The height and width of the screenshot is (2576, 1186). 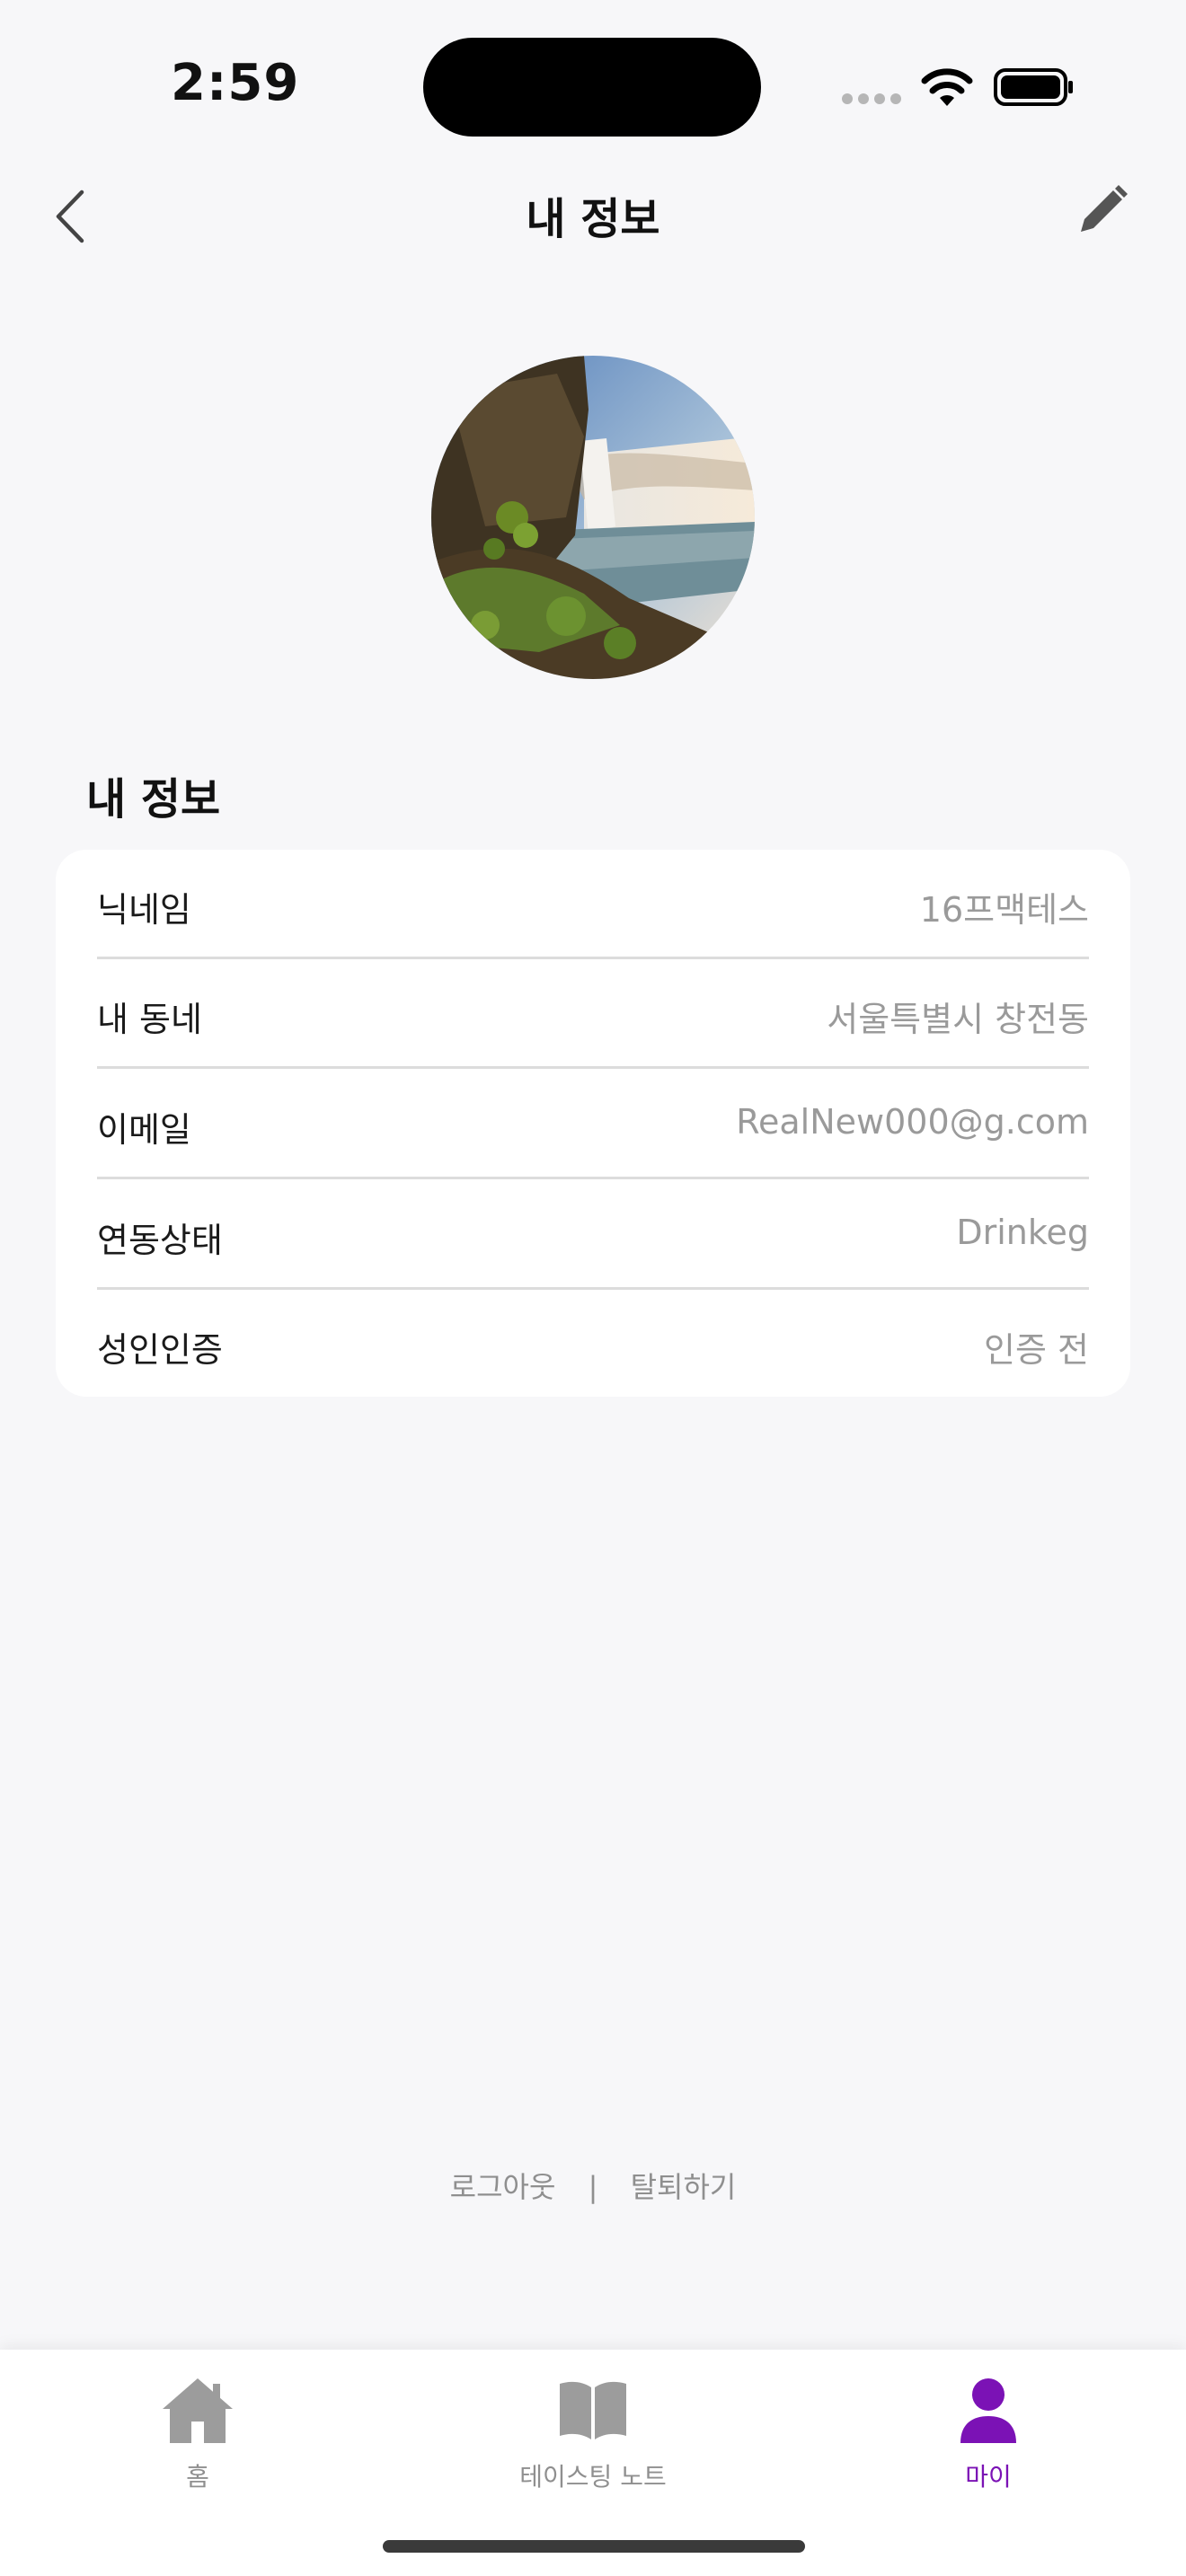 I want to click on footer-links: 로그아웃 | 탈퇴하기, so click(x=593, y=2185).